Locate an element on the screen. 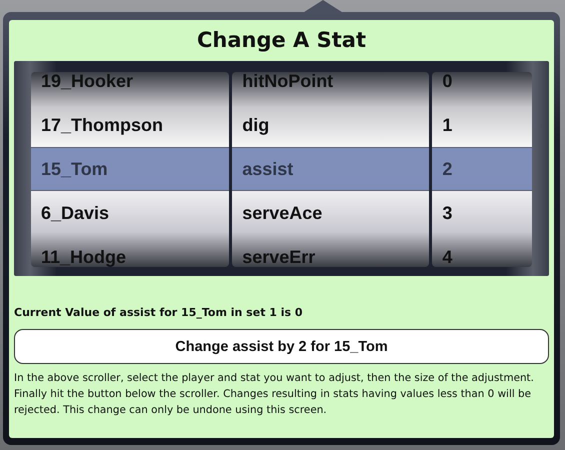 The width and height of the screenshot is (565, 450). picker-item: 1 is located at coordinates (482, 125).